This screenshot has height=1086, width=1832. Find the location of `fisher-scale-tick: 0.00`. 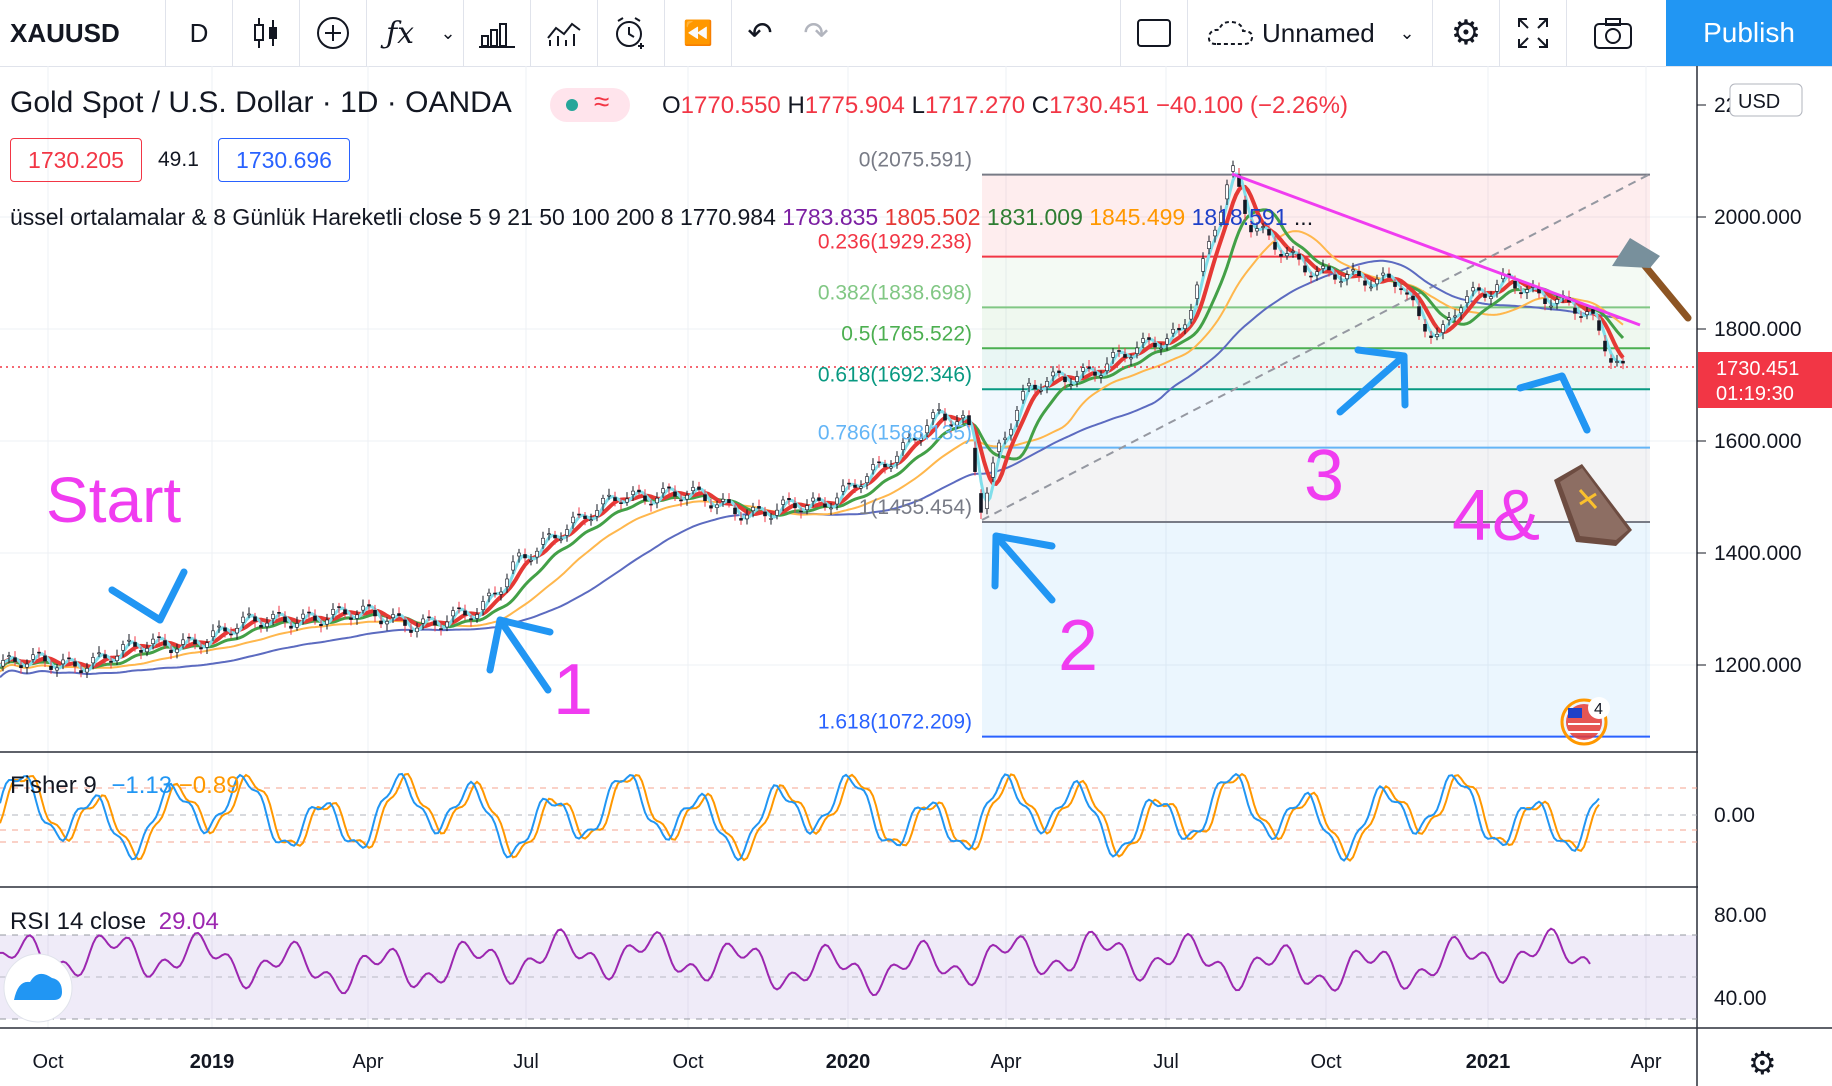

fisher-scale-tick: 0.00 is located at coordinates (1734, 815).